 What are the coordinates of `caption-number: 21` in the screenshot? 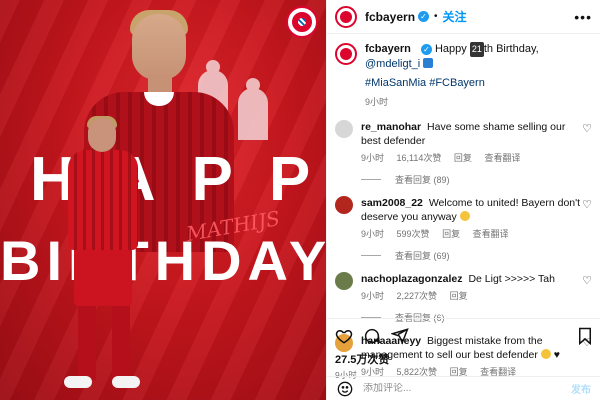 It's located at (476, 49).